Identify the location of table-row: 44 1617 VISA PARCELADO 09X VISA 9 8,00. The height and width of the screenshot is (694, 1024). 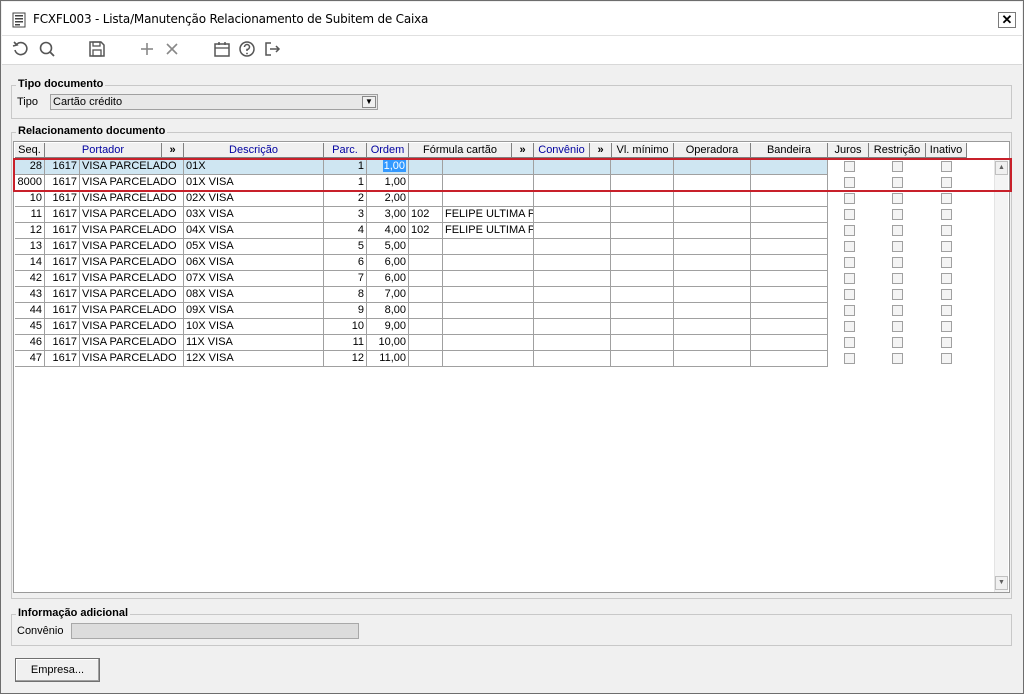
(505, 311).